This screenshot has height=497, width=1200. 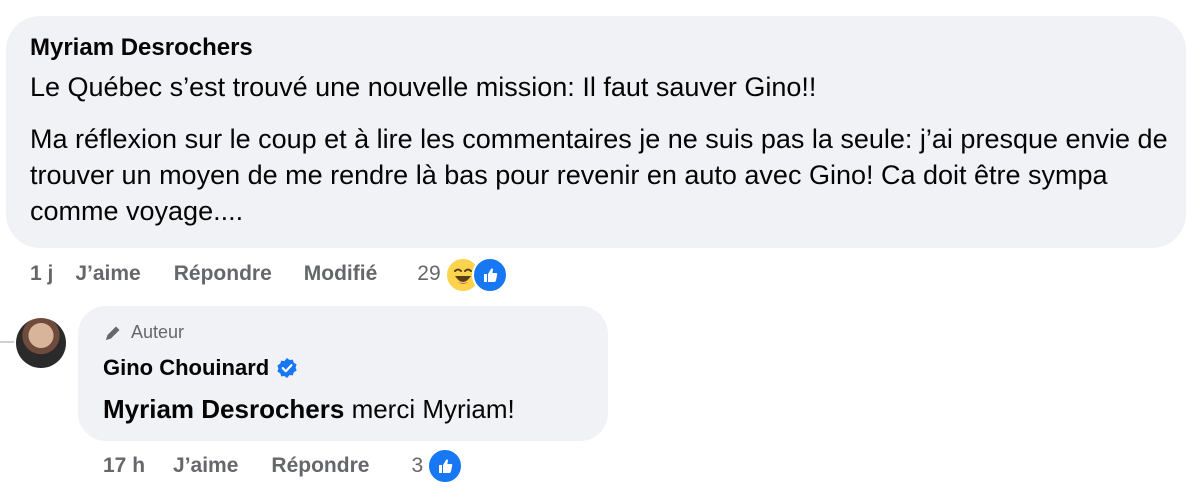 I want to click on reply-author-name: Gino Chouinard, so click(x=186, y=368).